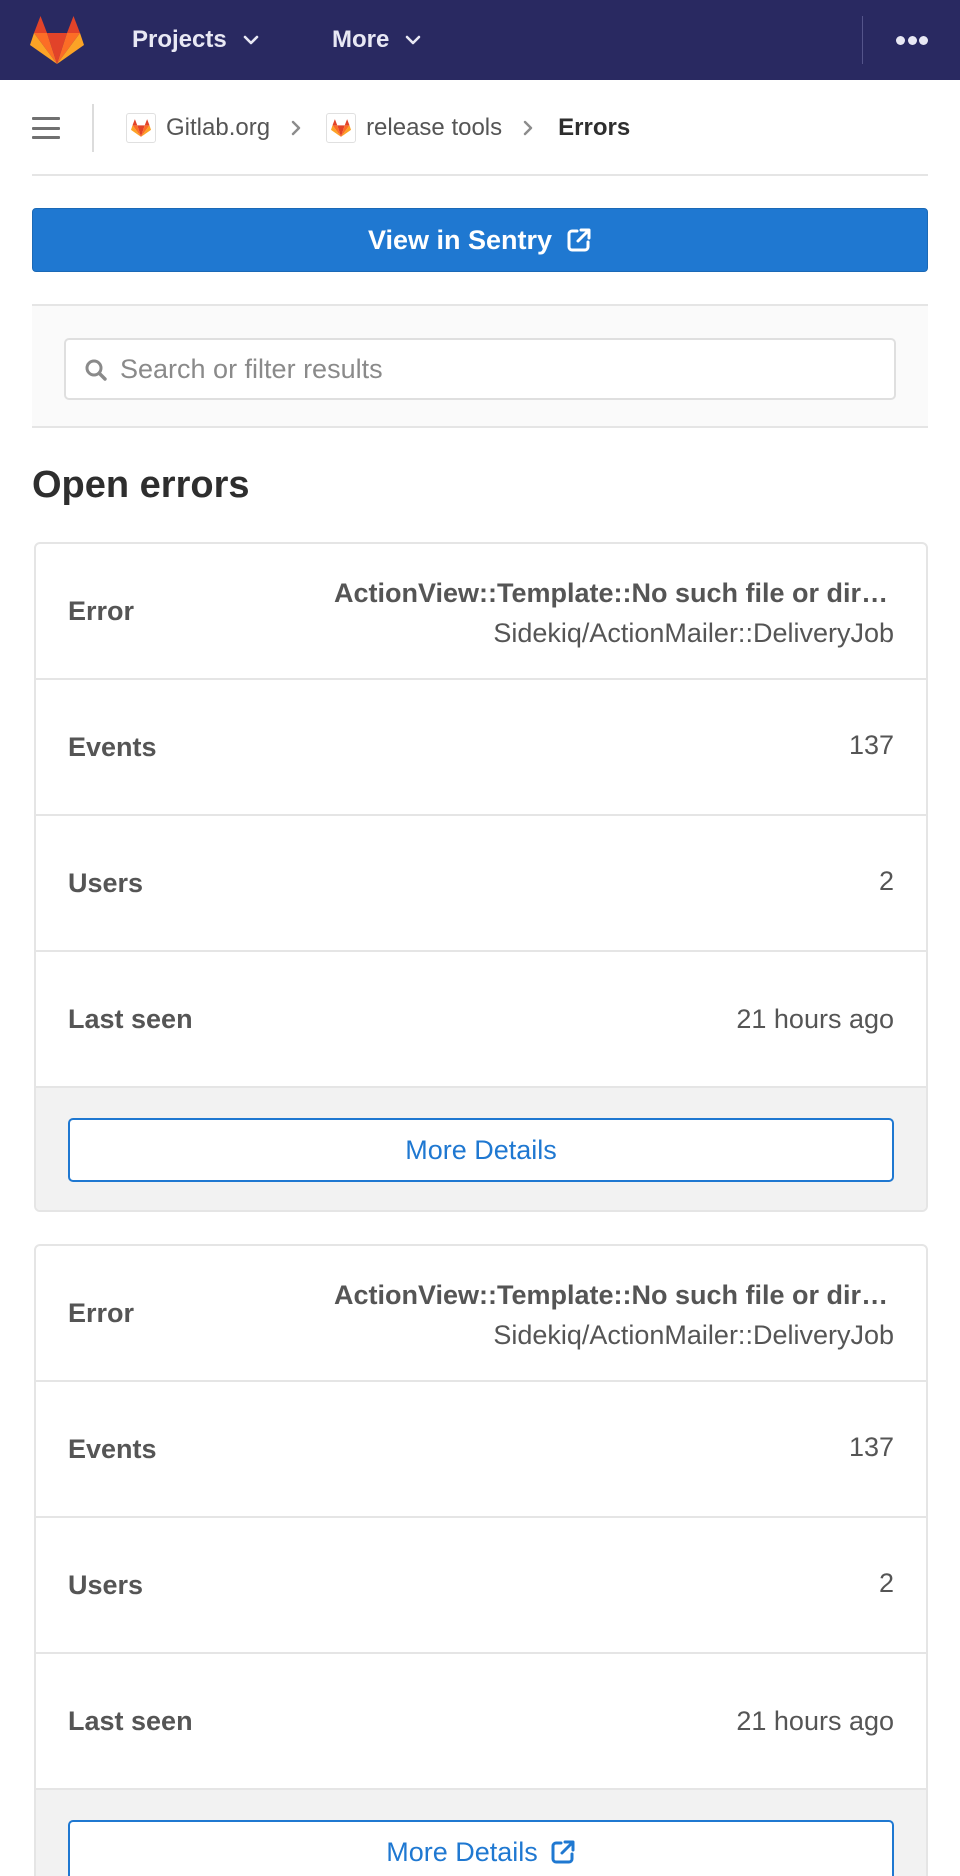 This screenshot has width=960, height=1876. Describe the element at coordinates (93, 128) in the screenshot. I see `breadcrumb-divider` at that location.